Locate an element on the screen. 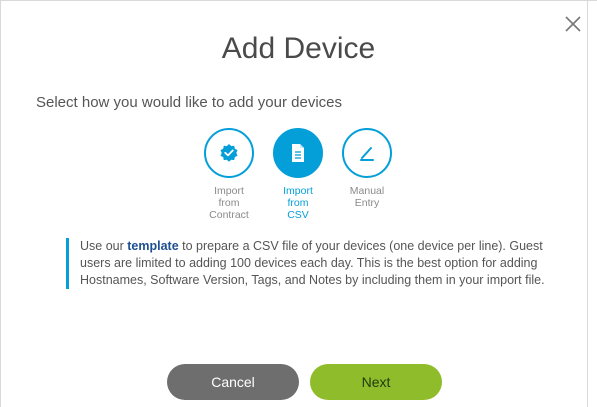 The height and width of the screenshot is (407, 597). dialog-top-border is located at coordinates (298, 0).